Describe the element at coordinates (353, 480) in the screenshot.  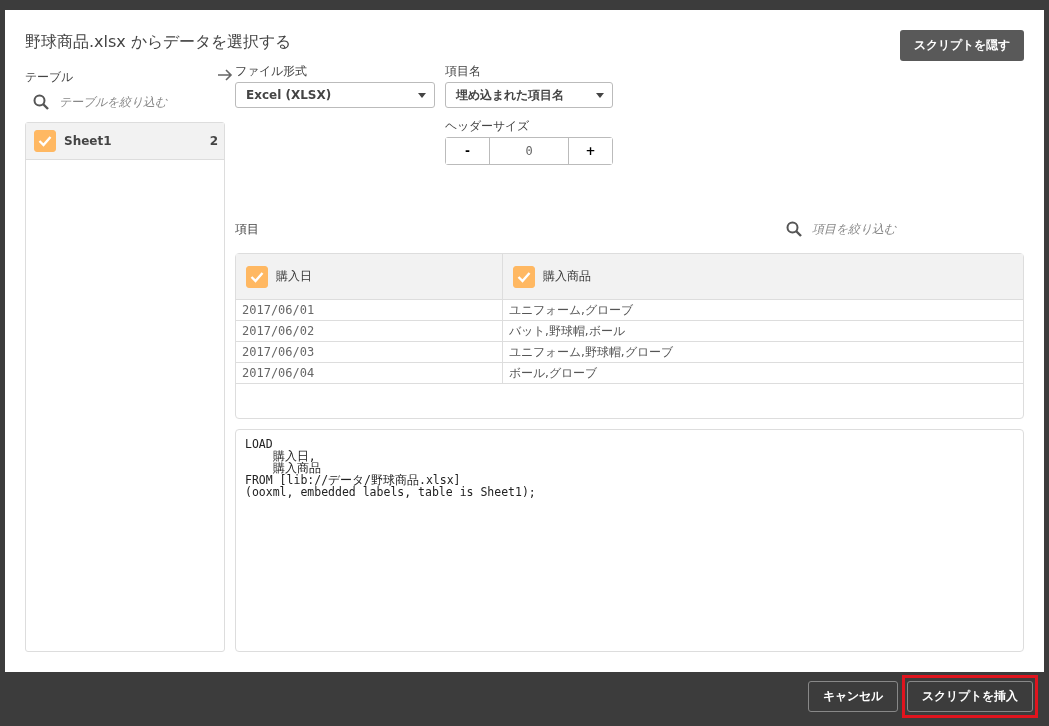
I see `code-line: FROM [lib://データ/野球商品.xlsx]` at that location.